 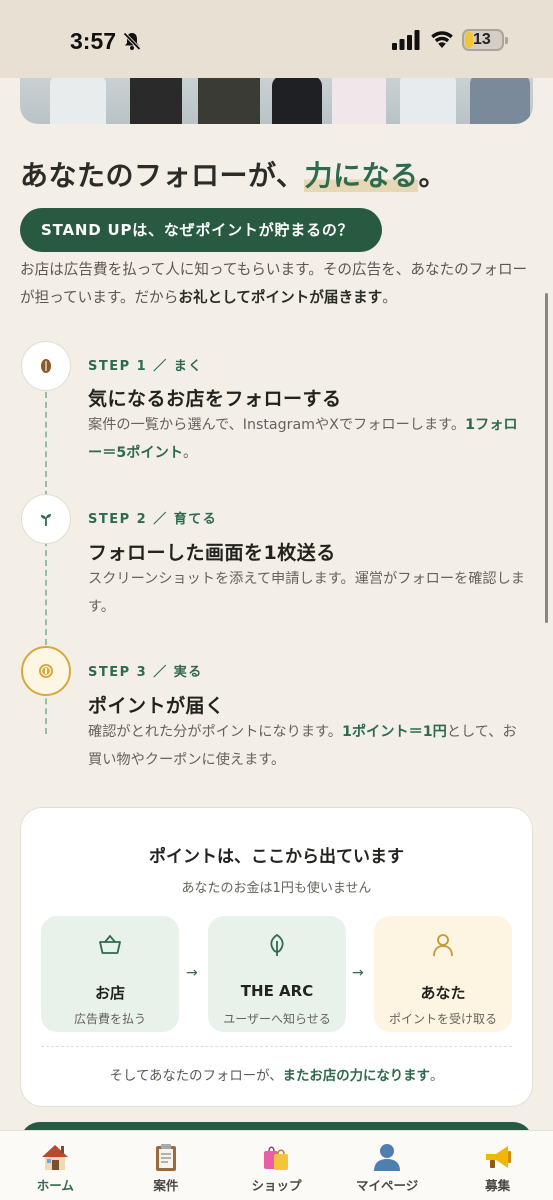 What do you see at coordinates (276, 1185) in the screenshot?
I see `tab-shop-label: ショップ` at bounding box center [276, 1185].